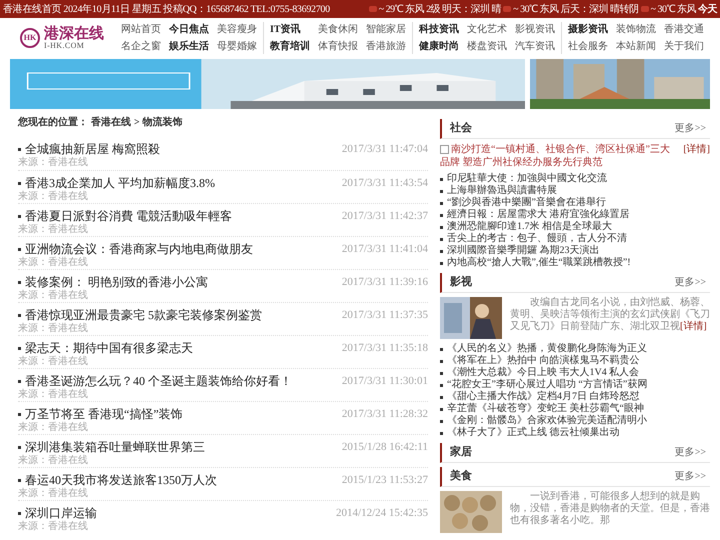 The image size is (720, 540). Describe the element at coordinates (535, 29) in the screenshot. I see `nav-link: 影视资讯` at that location.